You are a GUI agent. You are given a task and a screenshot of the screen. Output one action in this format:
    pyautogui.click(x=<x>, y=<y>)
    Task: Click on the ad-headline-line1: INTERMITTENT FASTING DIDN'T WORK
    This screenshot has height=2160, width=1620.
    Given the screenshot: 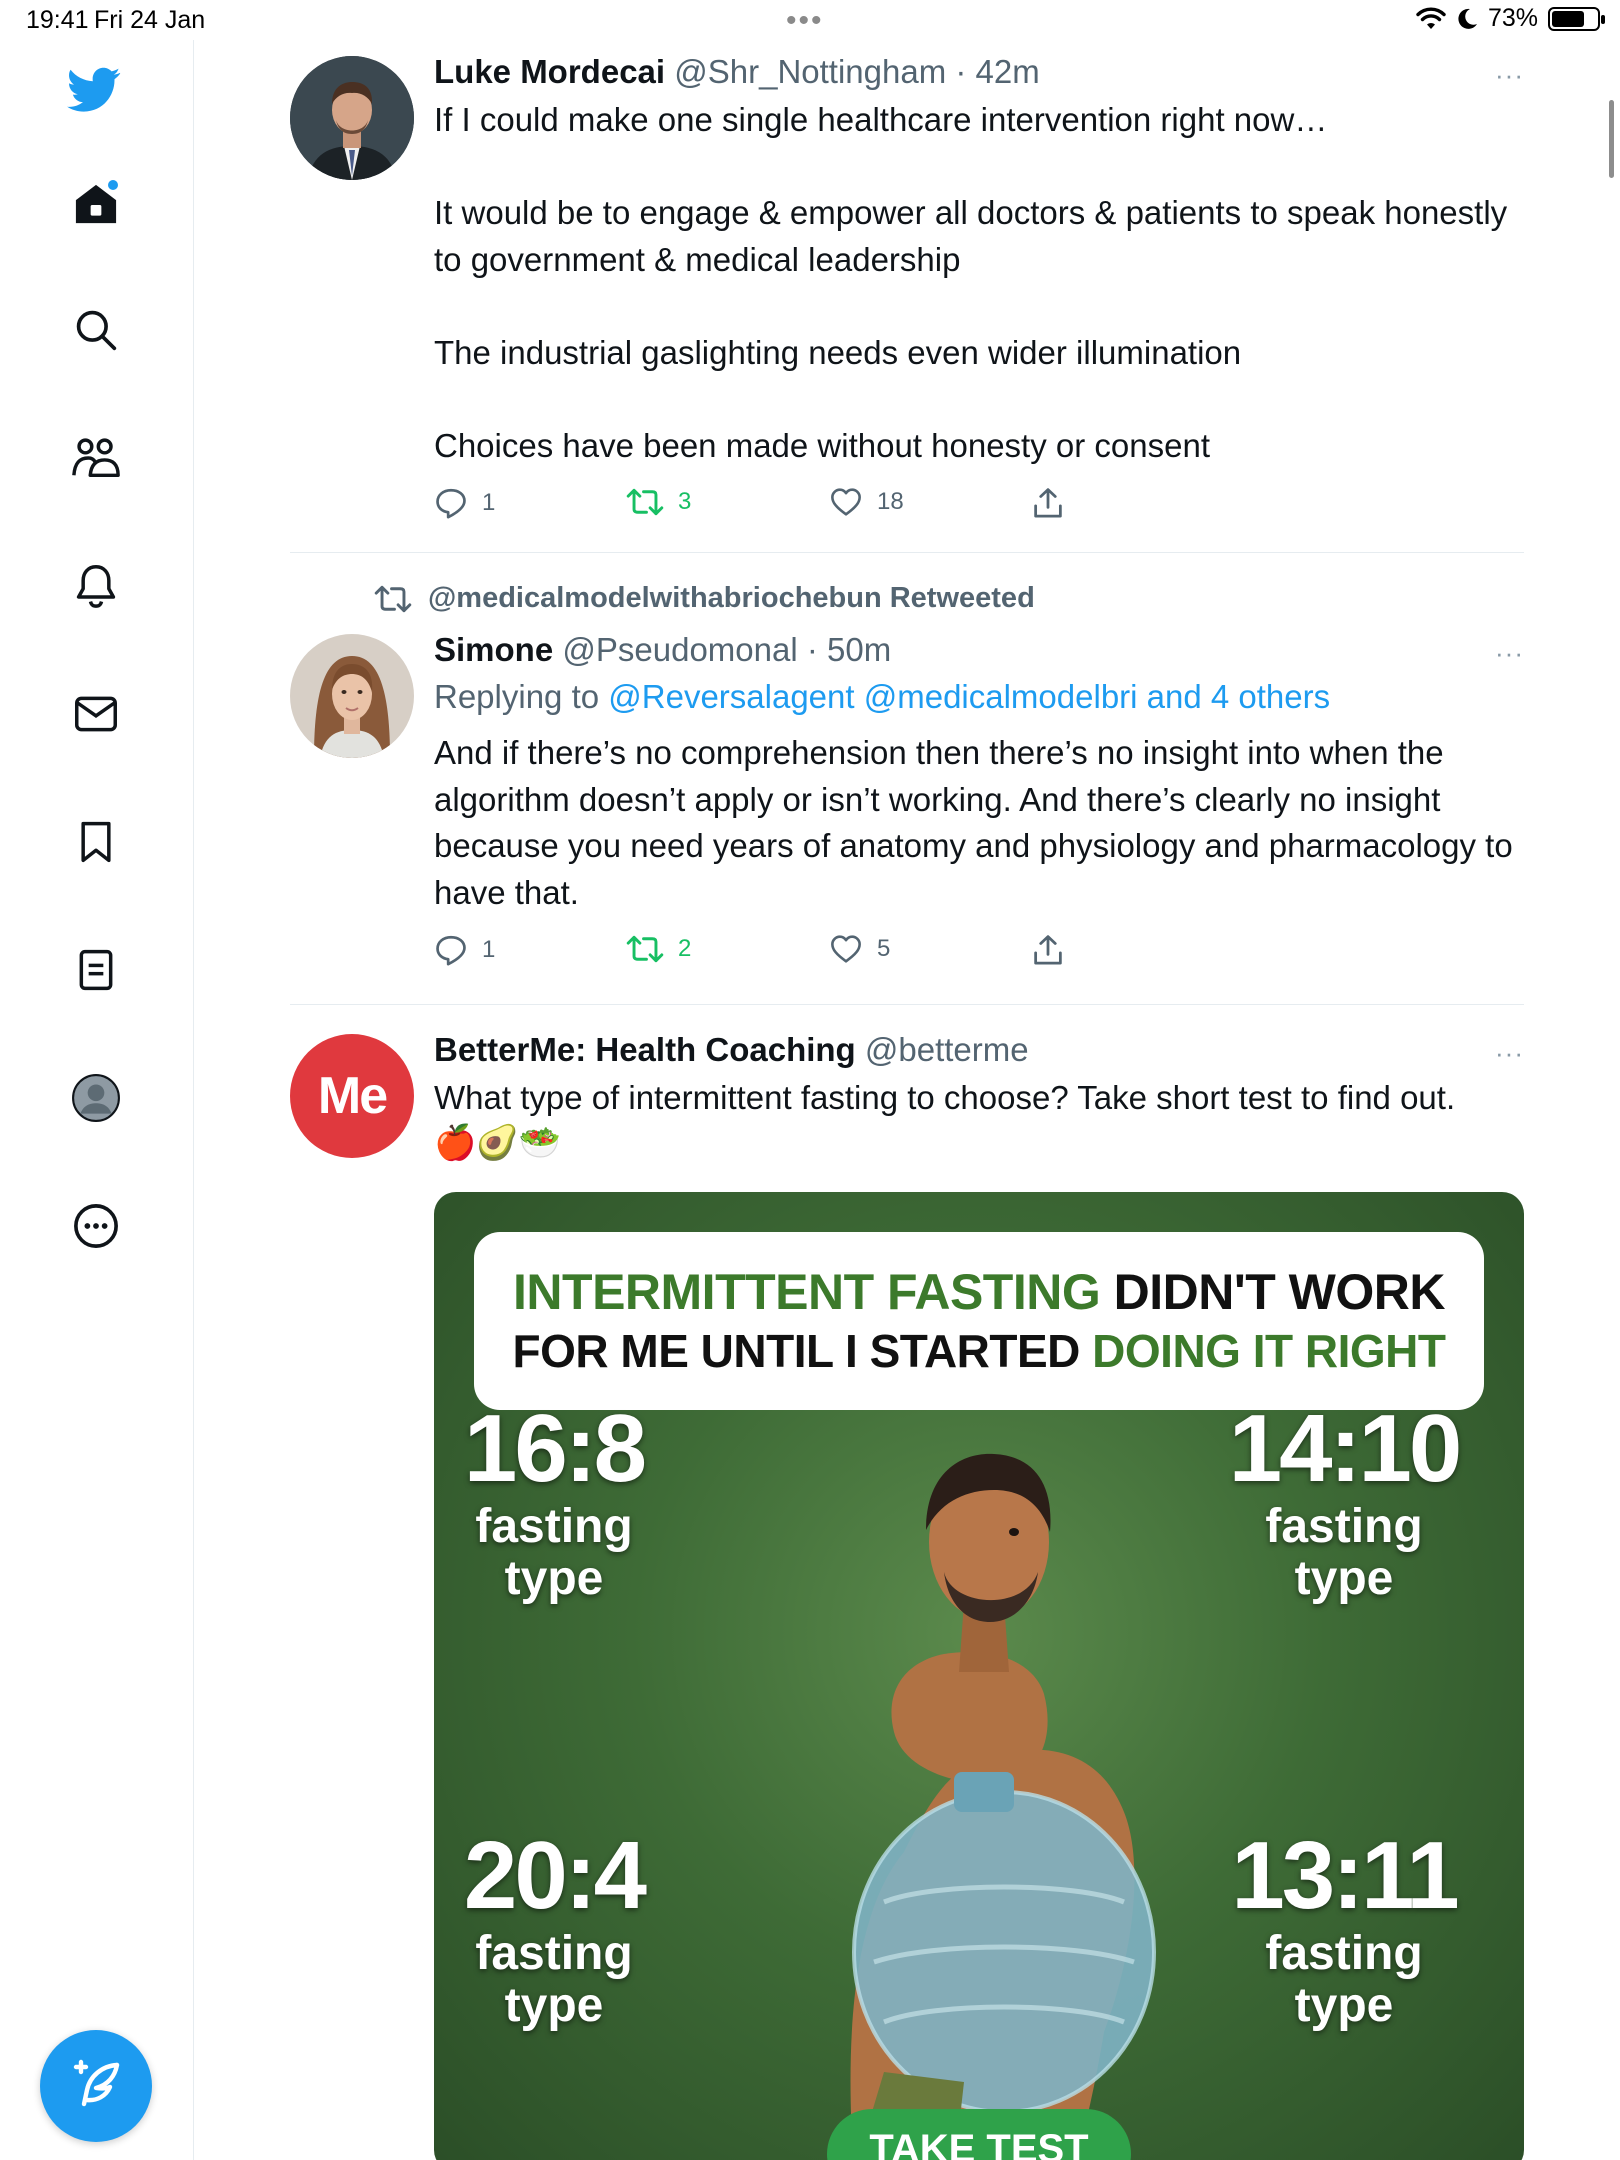 What is the action you would take?
    pyautogui.click(x=979, y=1292)
    